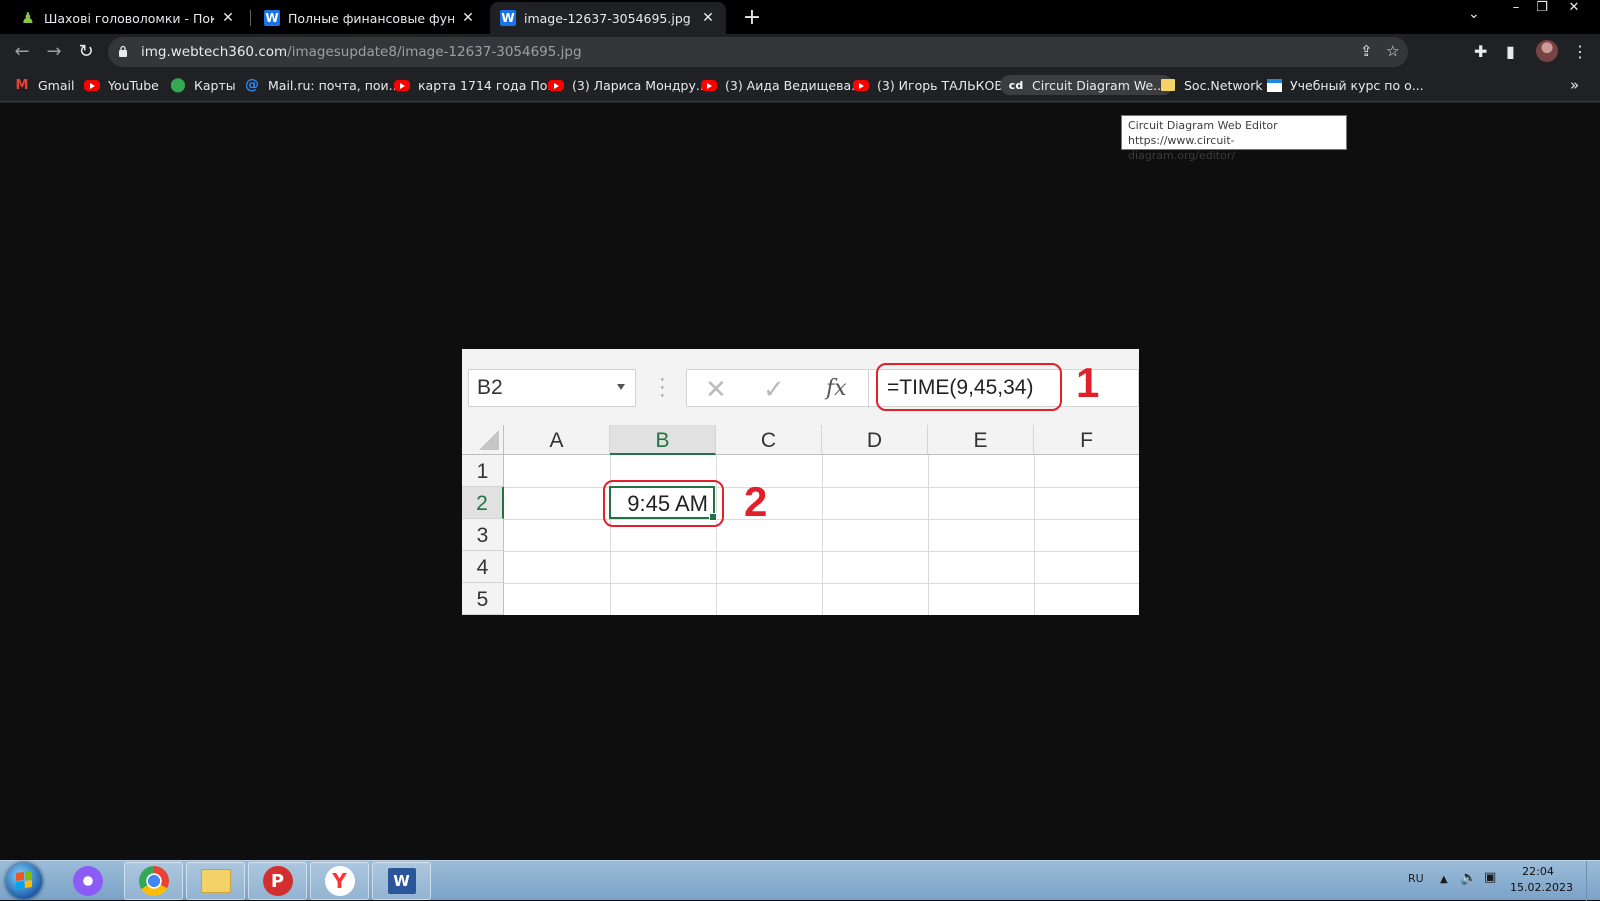 The image size is (1600, 901). I want to click on alice-icon, so click(87, 881).